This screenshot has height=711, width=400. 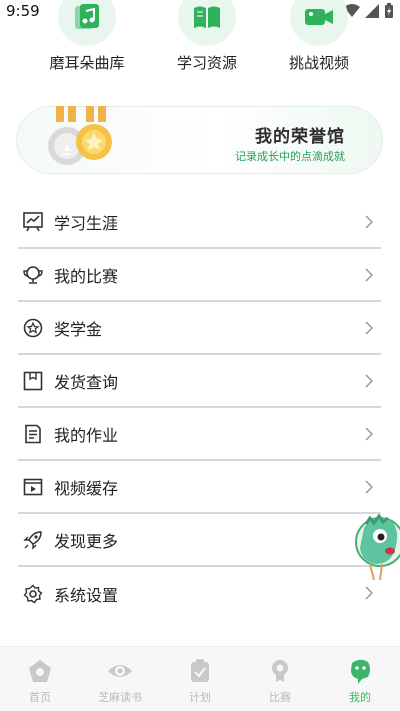 I want to click on shortcut-music-library: 磨耳朵曲库, so click(x=87, y=36).